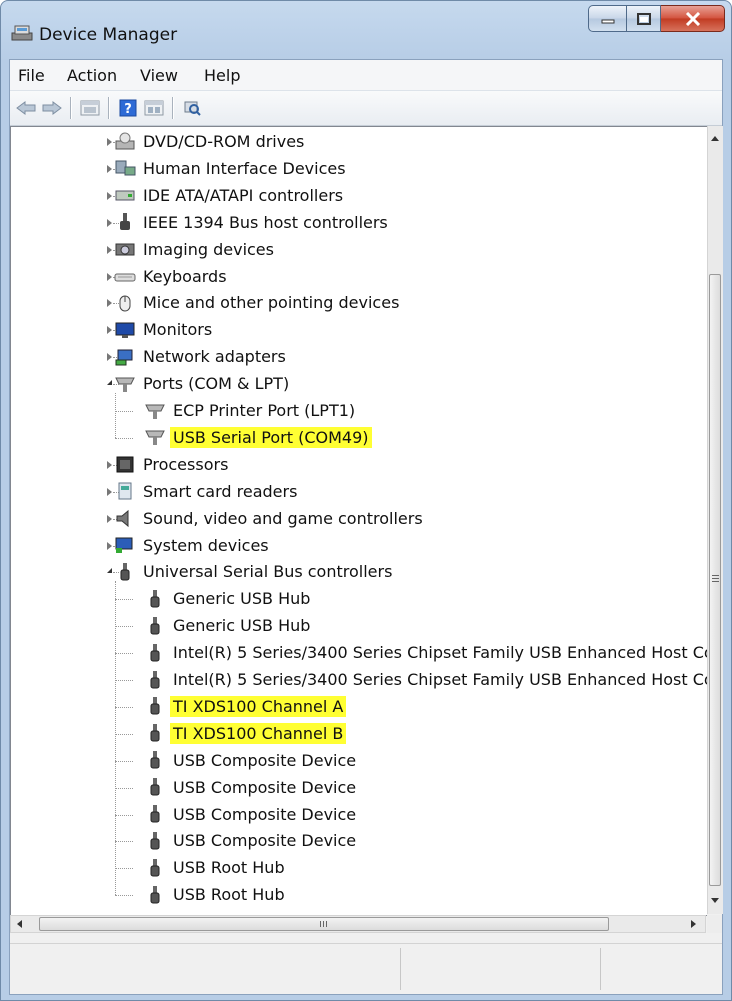  I want to click on smart-card-icon, so click(125, 491).